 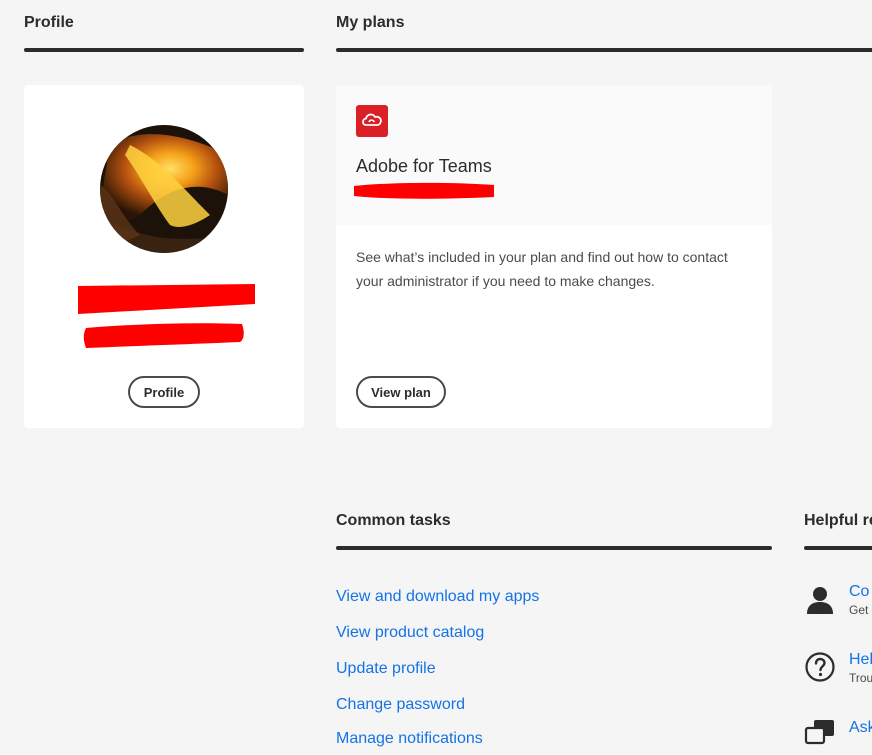 I want to click on link-view-product-catalog: View product catalog, so click(x=410, y=633).